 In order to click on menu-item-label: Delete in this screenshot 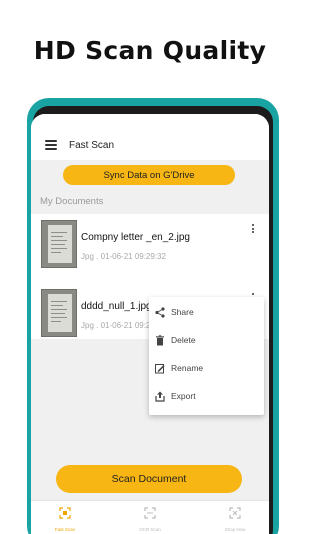, I will do `click(183, 340)`.